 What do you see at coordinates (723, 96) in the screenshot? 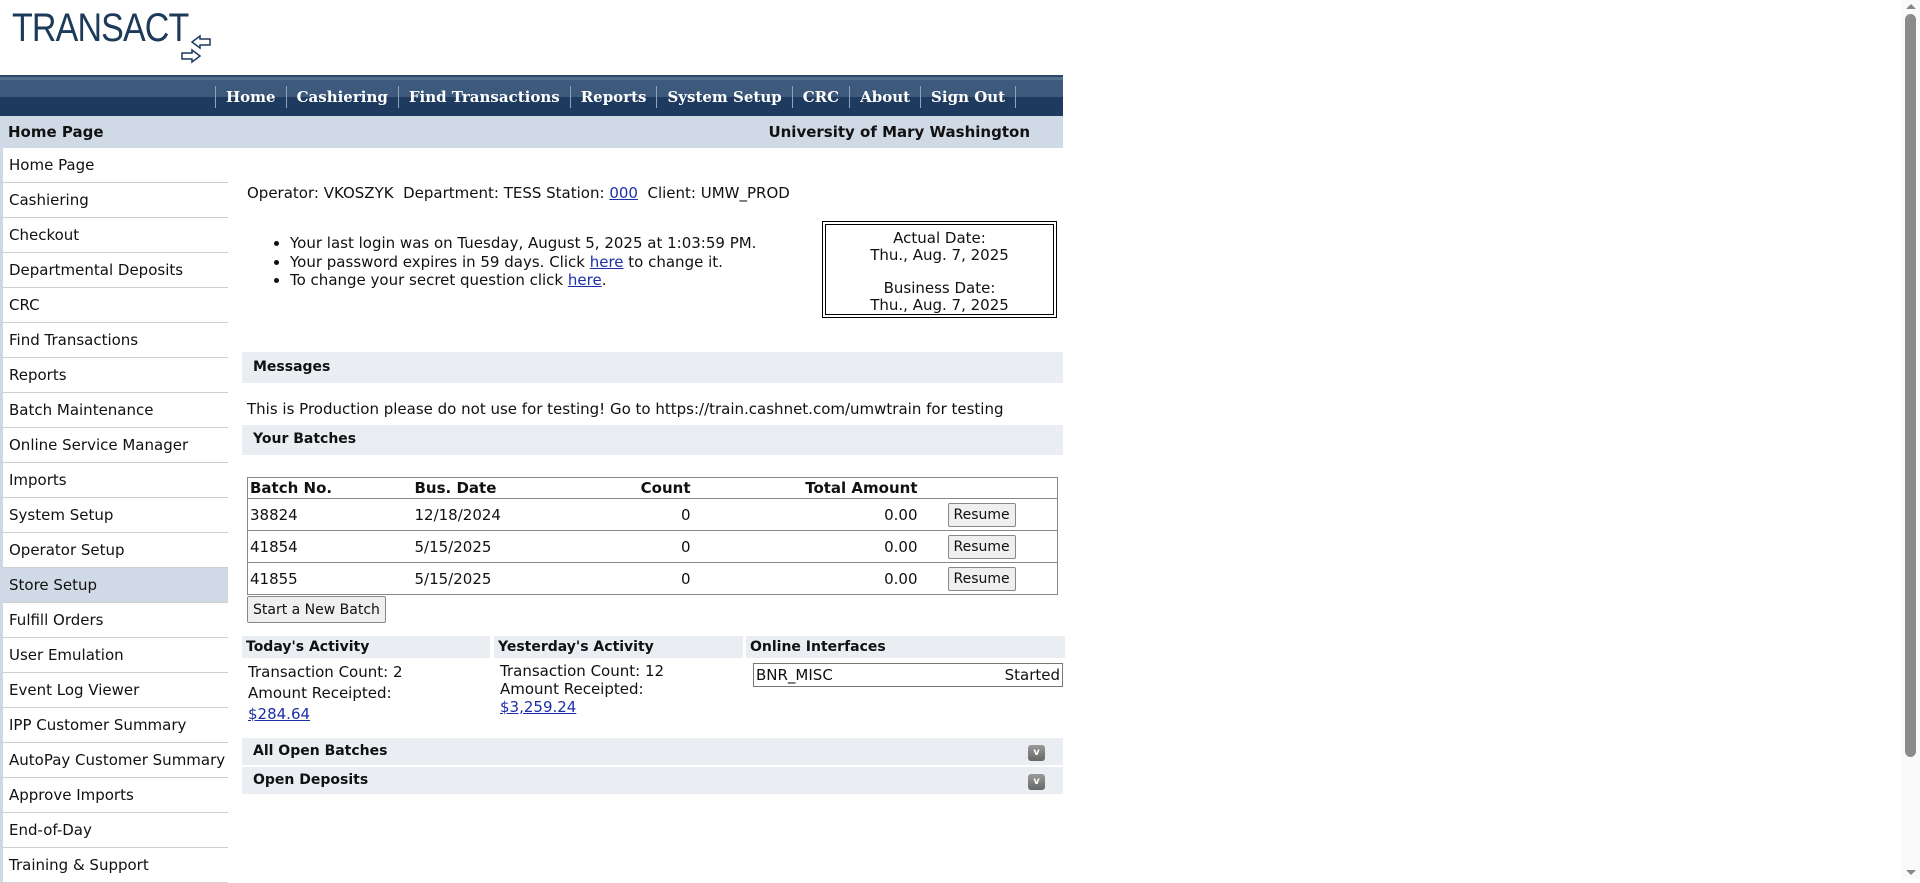
I see `nav-system-setup: System Setup` at bounding box center [723, 96].